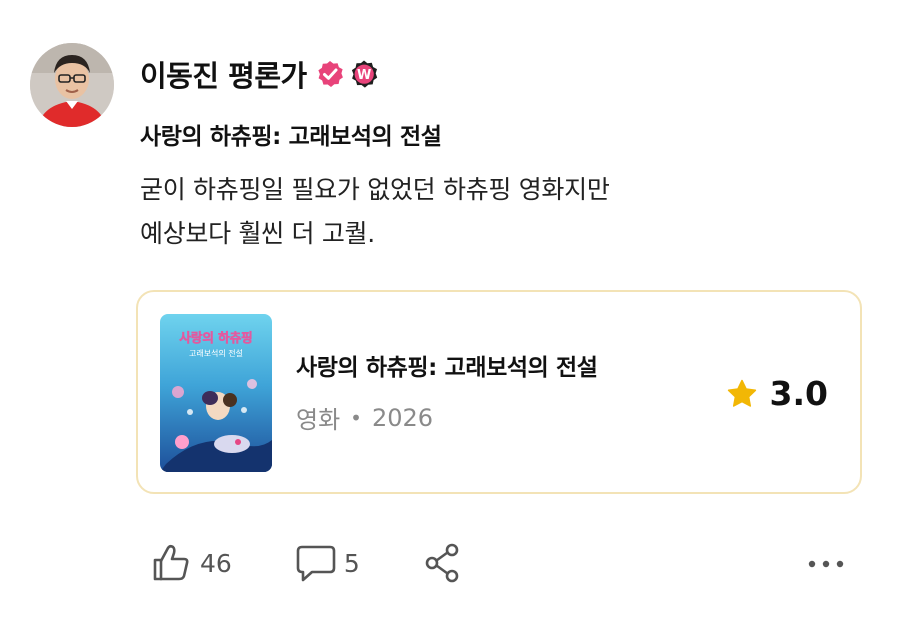 The image size is (900, 628). What do you see at coordinates (72, 85) in the screenshot?
I see `avatar` at bounding box center [72, 85].